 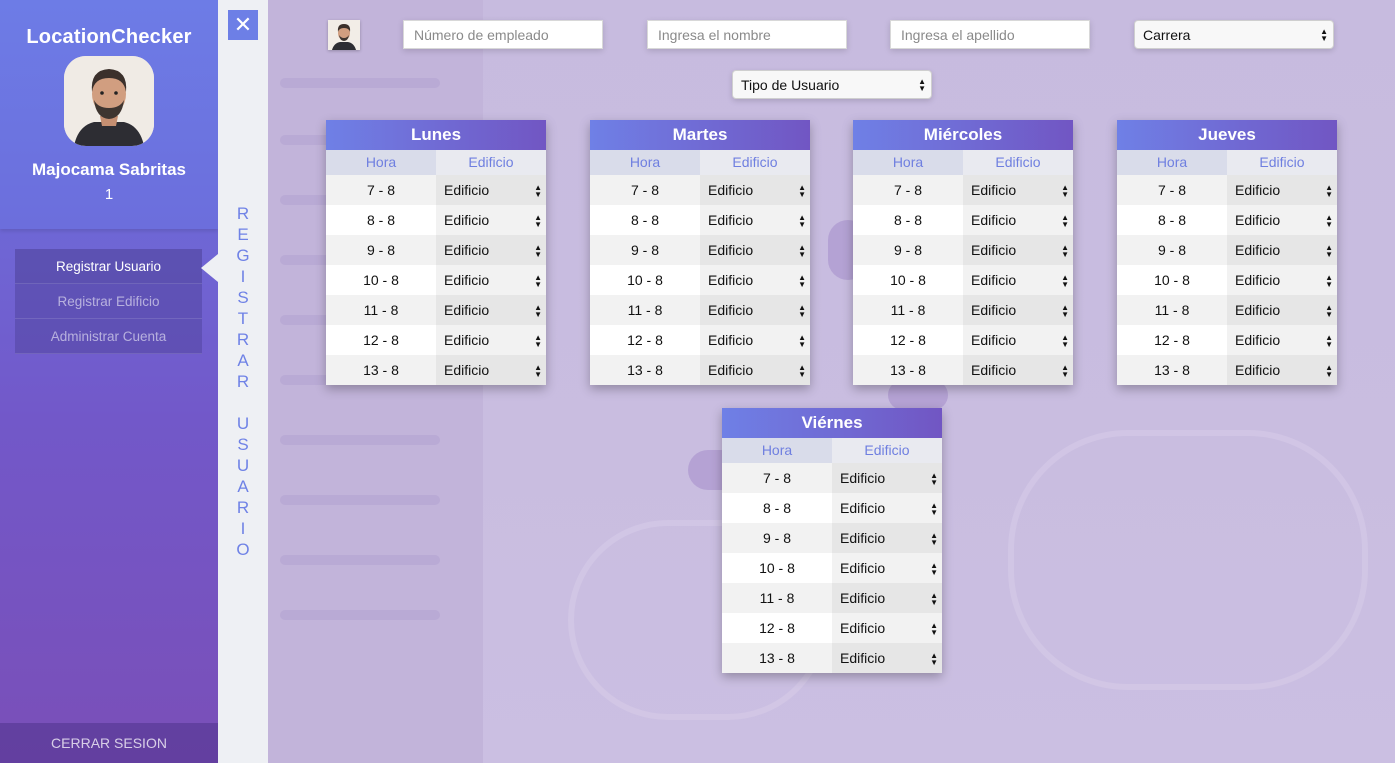 I want to click on day-title: Miércoles, so click(x=963, y=135).